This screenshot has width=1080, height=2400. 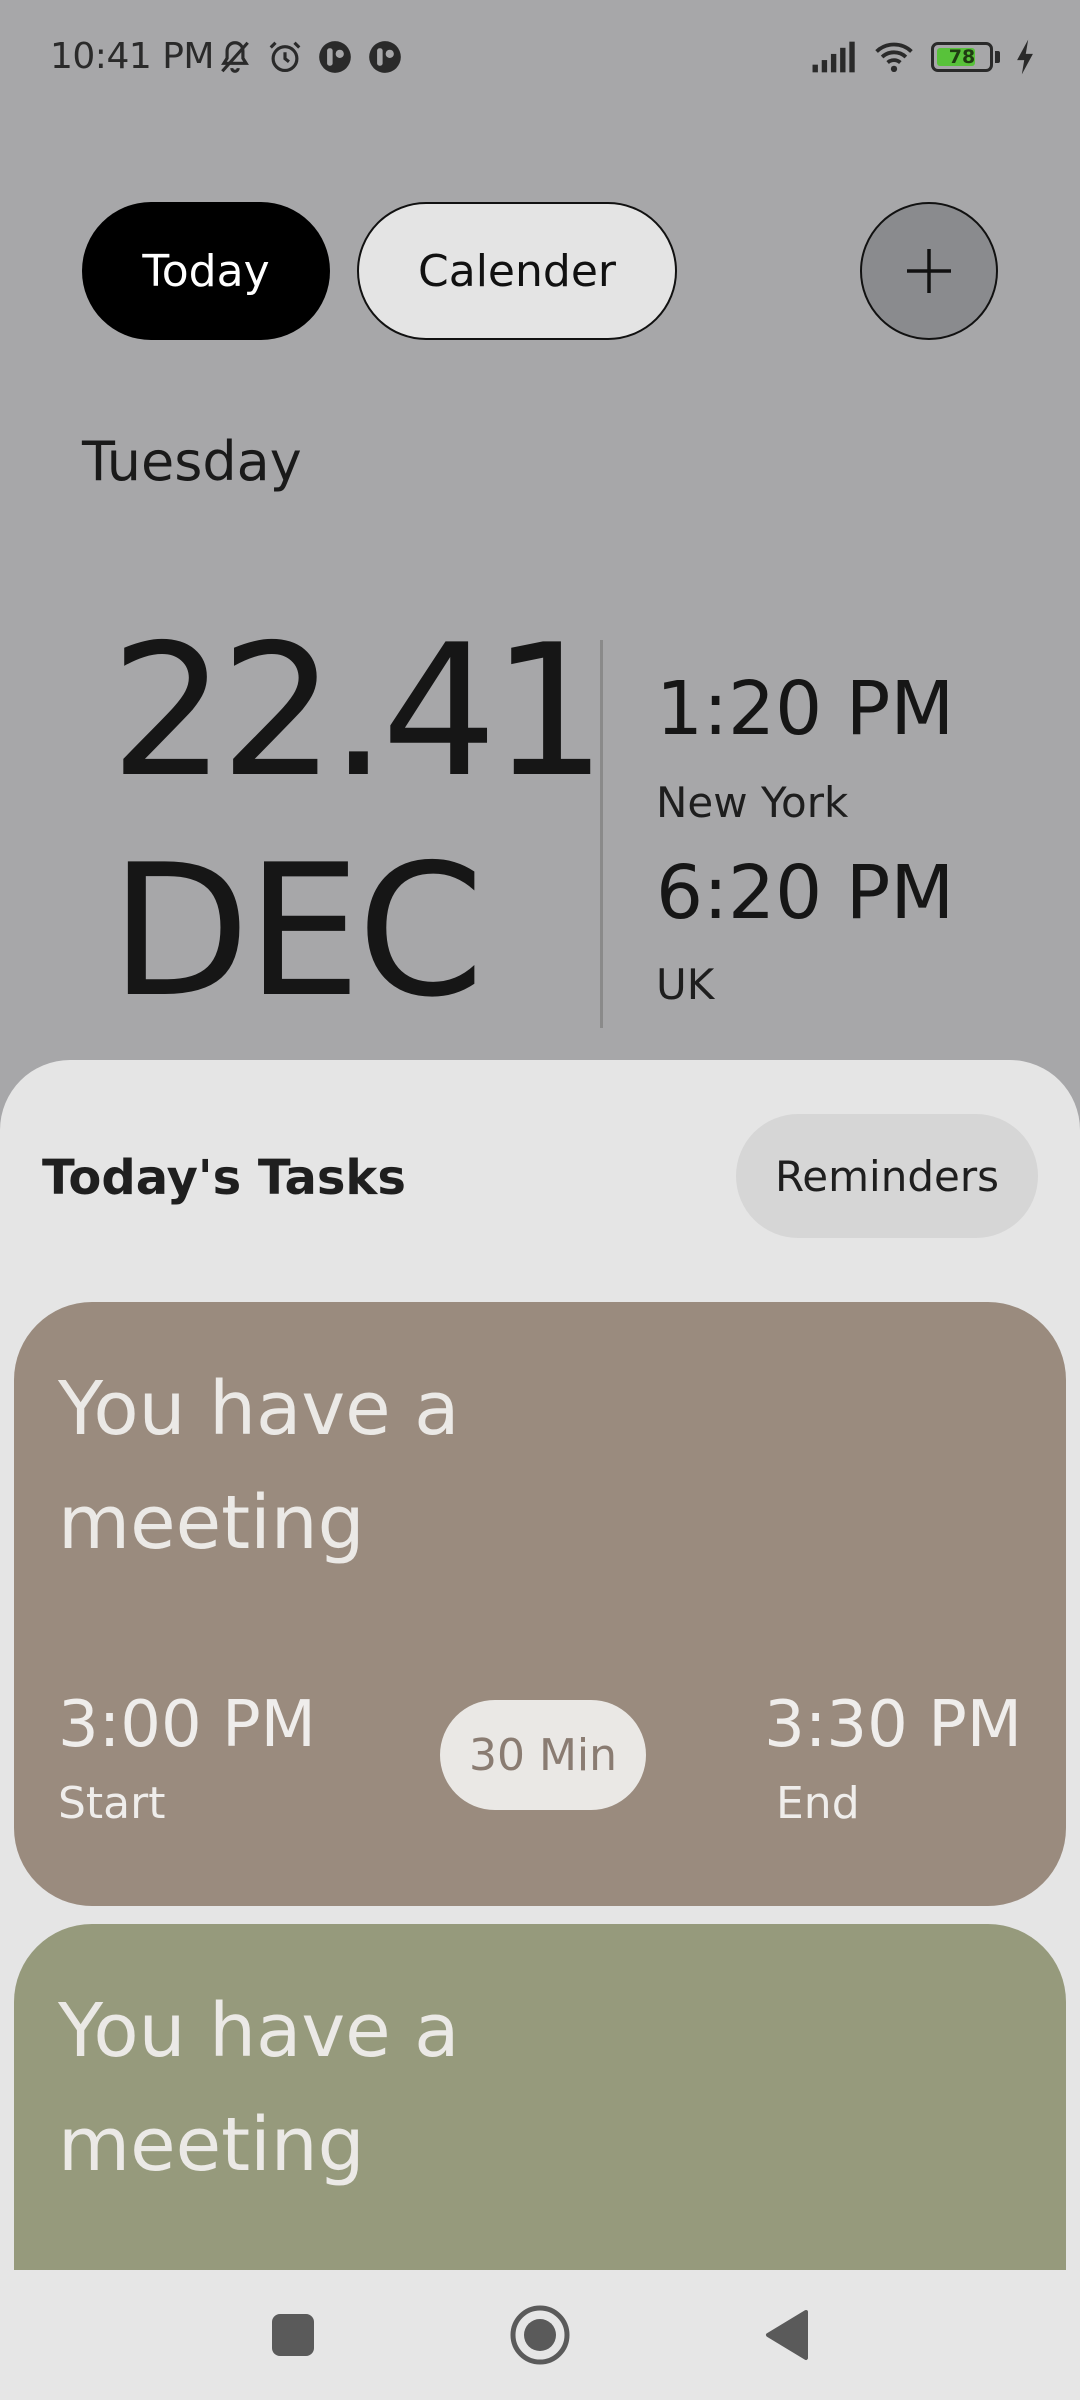 I want to click on weekday-label: Tuesday, so click(x=192, y=461).